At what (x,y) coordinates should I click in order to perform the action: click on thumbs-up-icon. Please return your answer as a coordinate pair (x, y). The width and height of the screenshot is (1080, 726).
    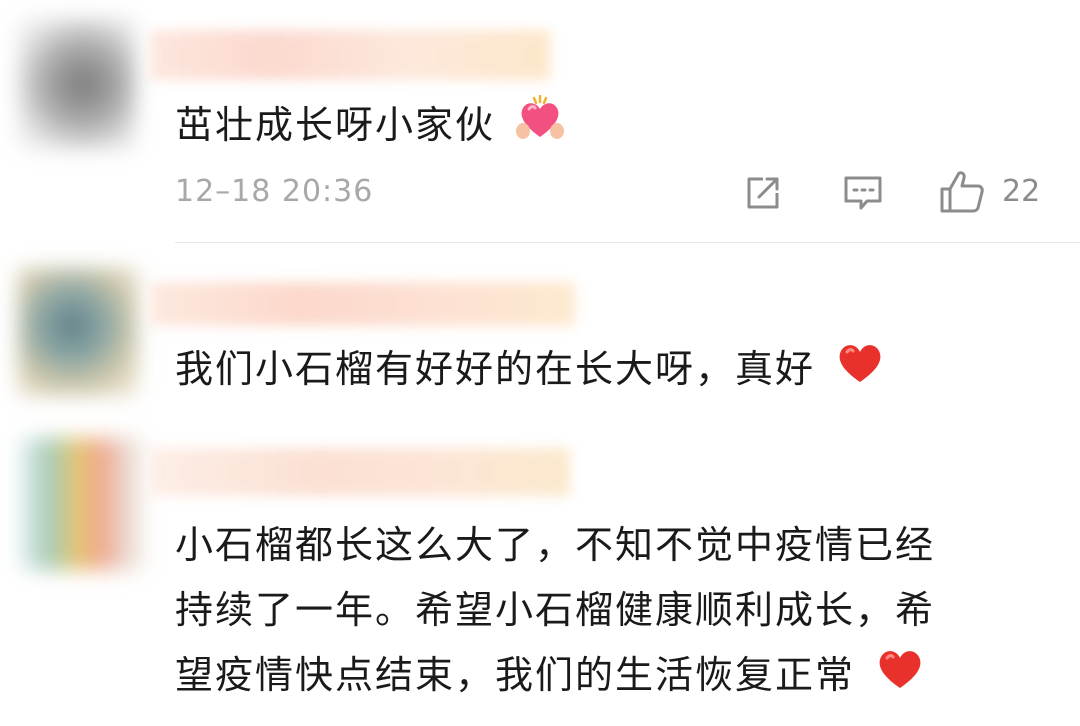
    Looking at the image, I should click on (962, 192).